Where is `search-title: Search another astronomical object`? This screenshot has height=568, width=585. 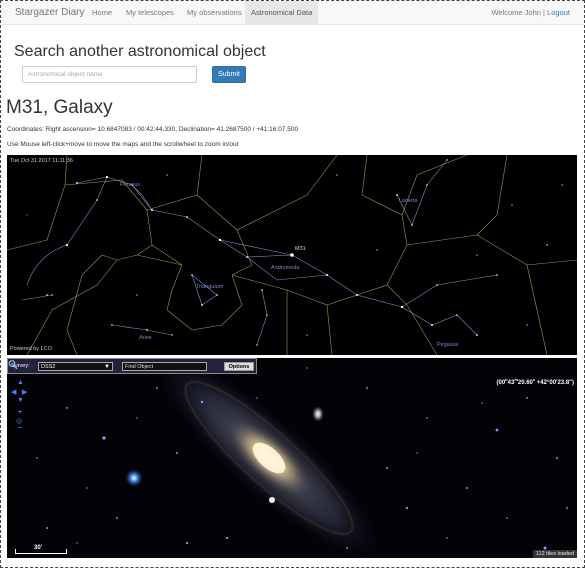
search-title: Search another astronomical object is located at coordinates (140, 51).